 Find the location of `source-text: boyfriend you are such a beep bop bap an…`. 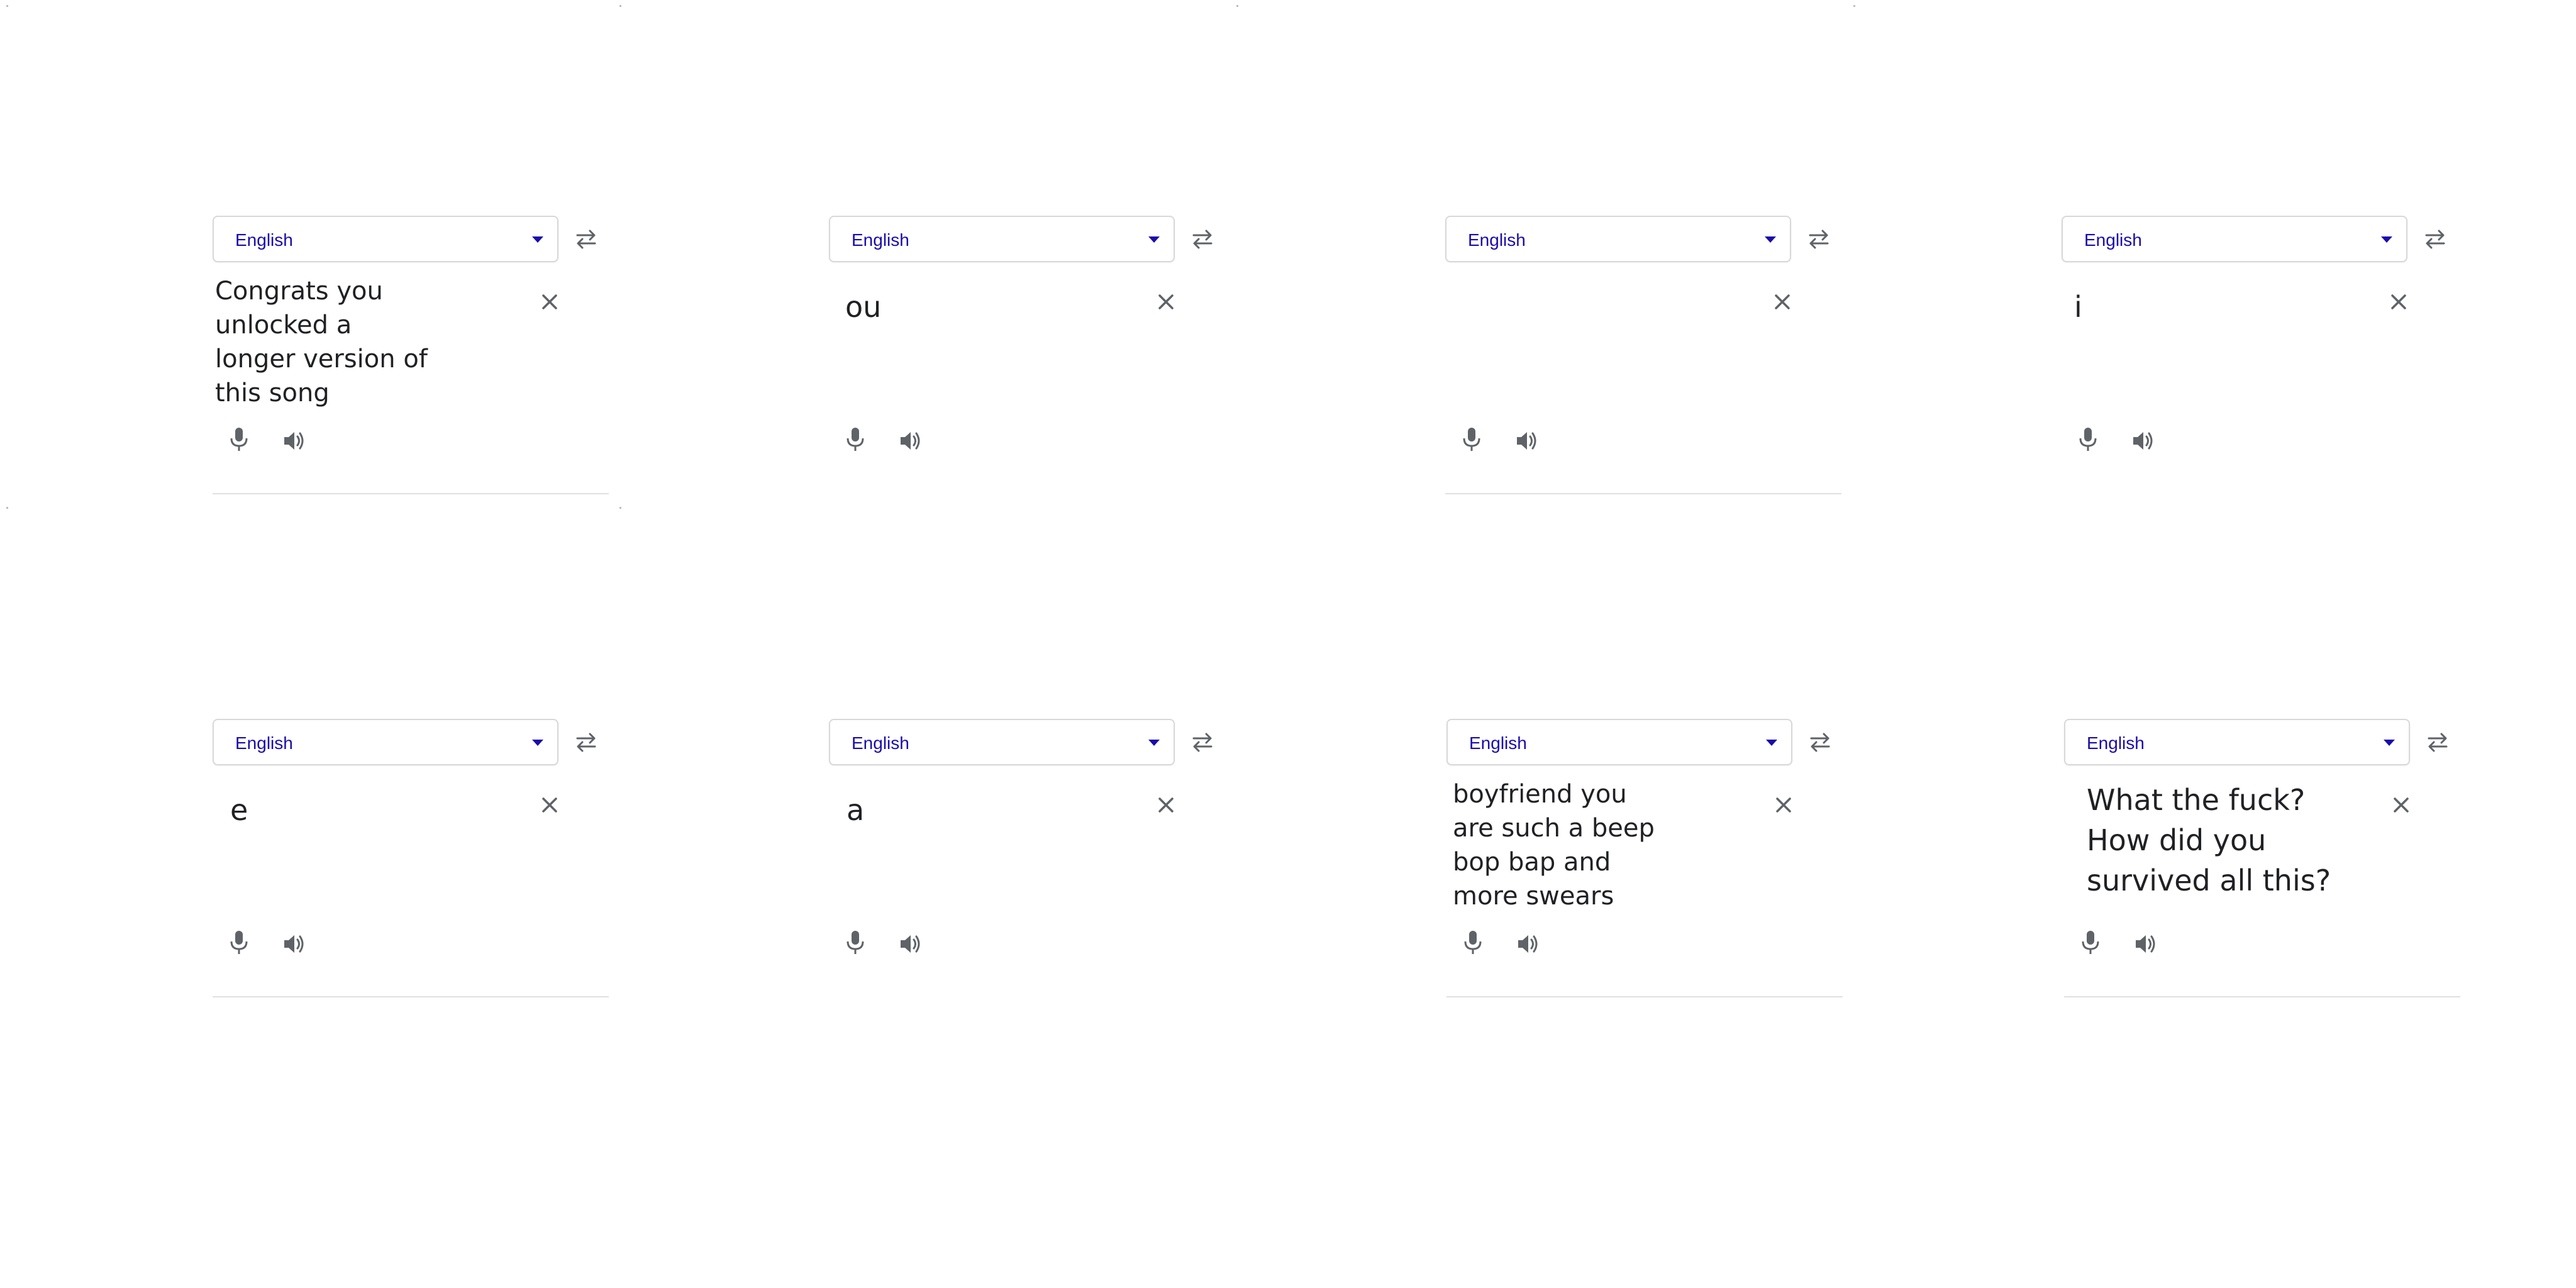

source-text: boyfriend you are such a beep bop bap an… is located at coordinates (1556, 845).